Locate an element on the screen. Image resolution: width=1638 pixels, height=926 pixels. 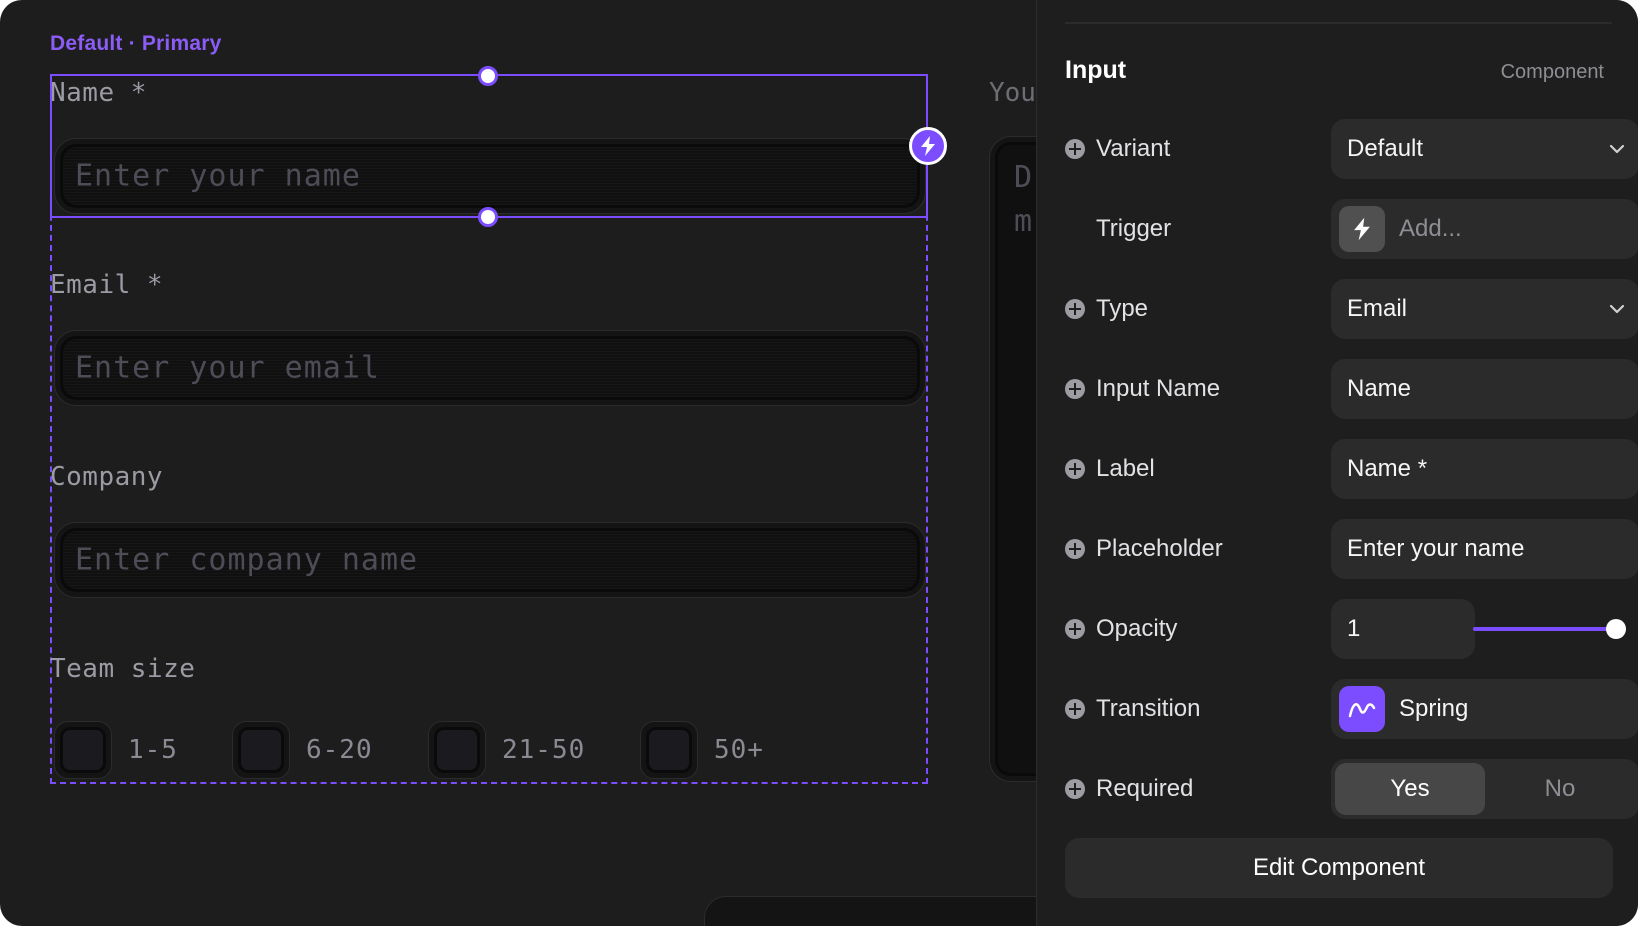
team-size-label: Team size is located at coordinates (123, 669).